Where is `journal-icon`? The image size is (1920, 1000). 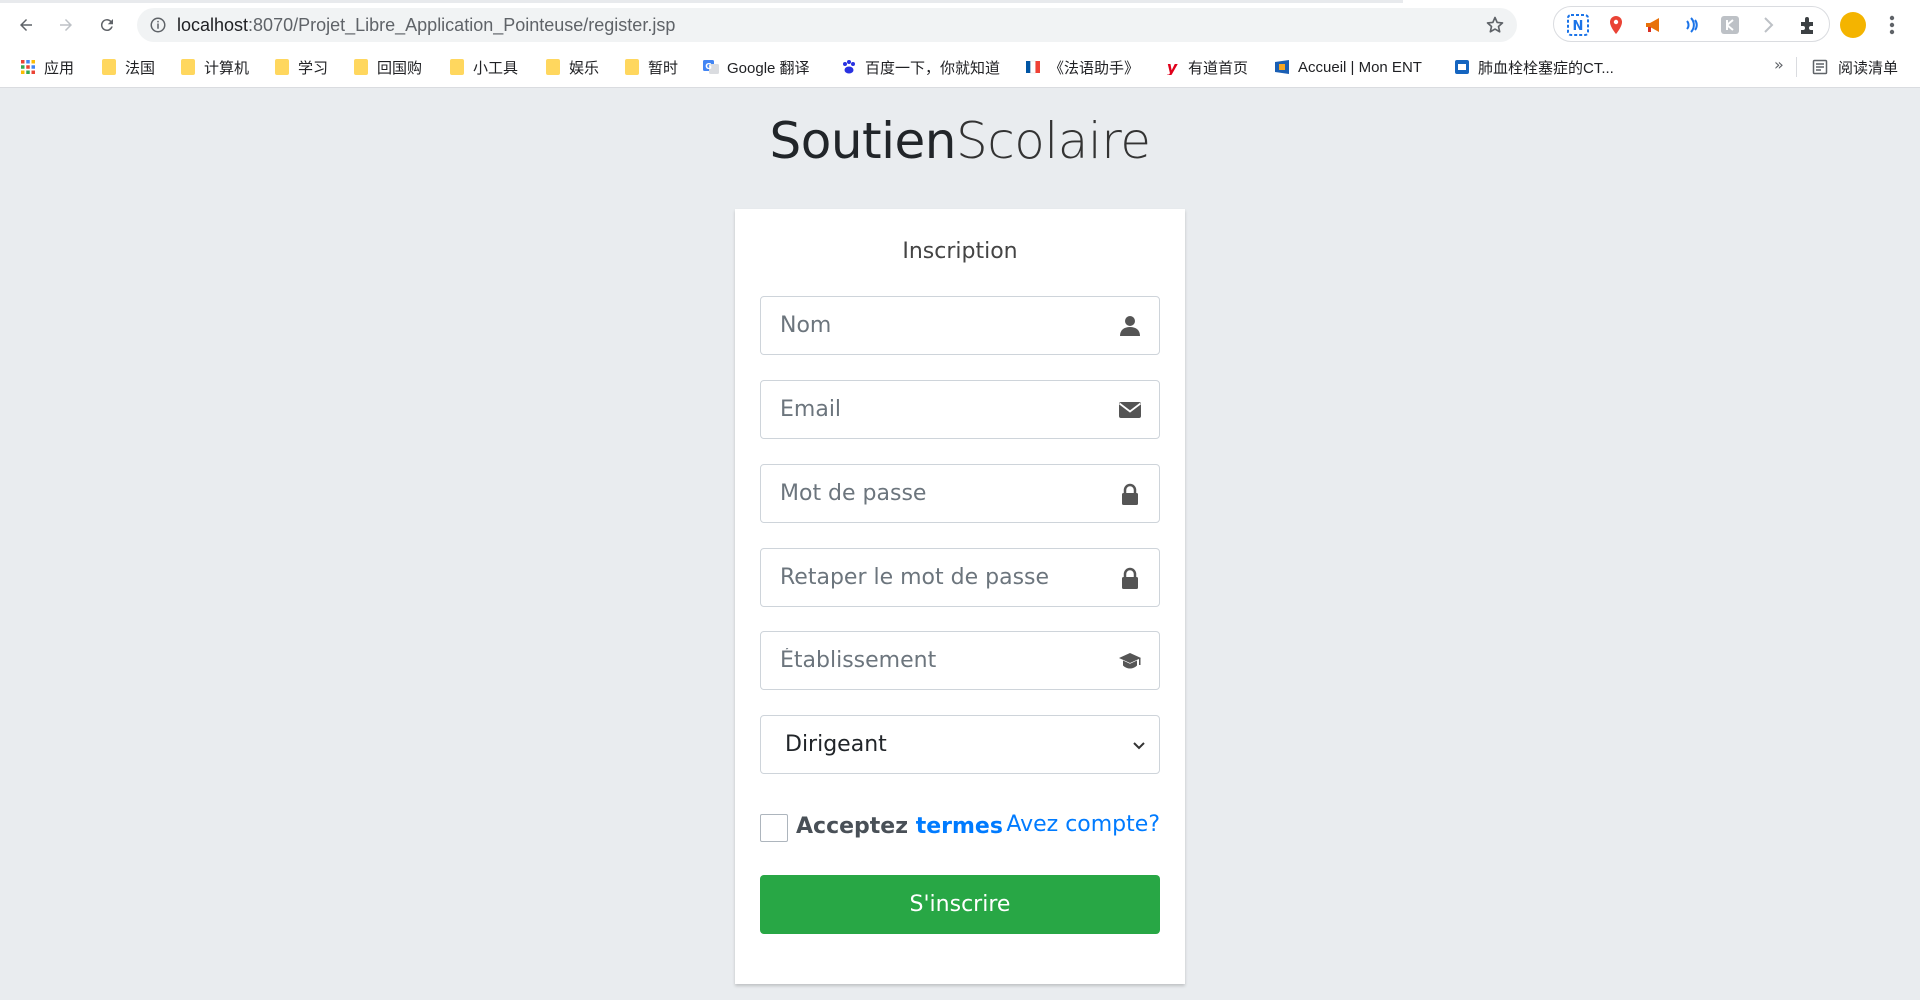
journal-icon is located at coordinates (1462, 67).